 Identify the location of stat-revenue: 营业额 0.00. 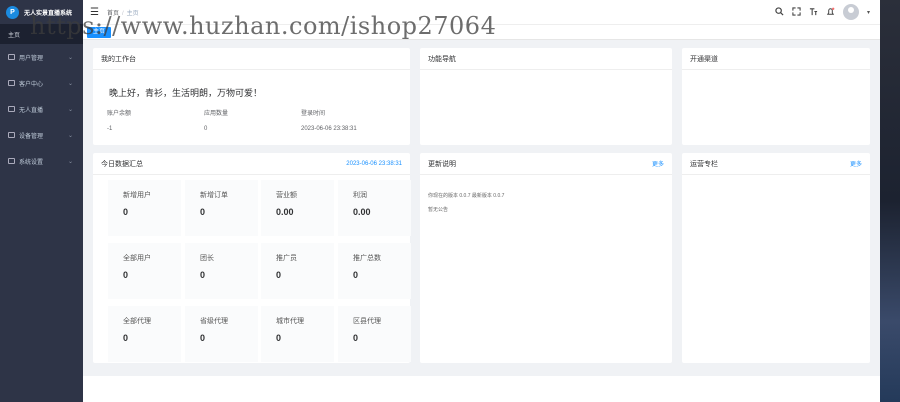
(297, 208).